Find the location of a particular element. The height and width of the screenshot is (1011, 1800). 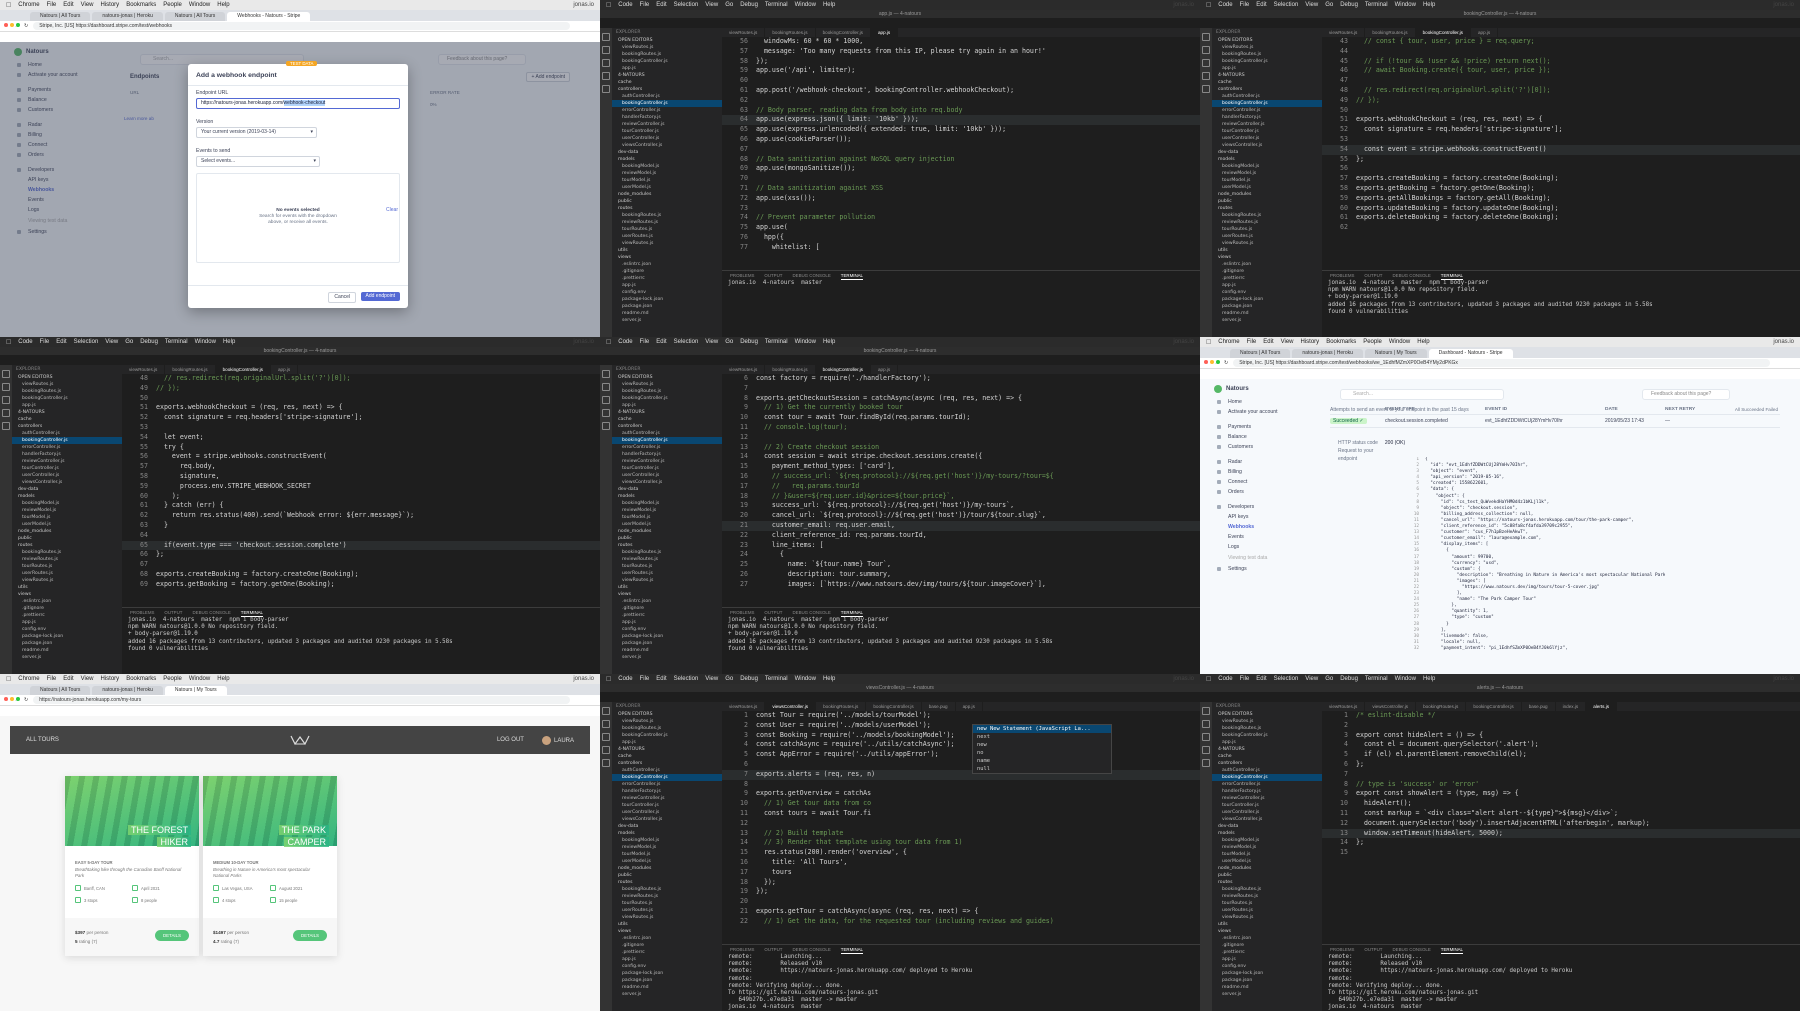

maximize-window-icon is located at coordinates (18, 699).